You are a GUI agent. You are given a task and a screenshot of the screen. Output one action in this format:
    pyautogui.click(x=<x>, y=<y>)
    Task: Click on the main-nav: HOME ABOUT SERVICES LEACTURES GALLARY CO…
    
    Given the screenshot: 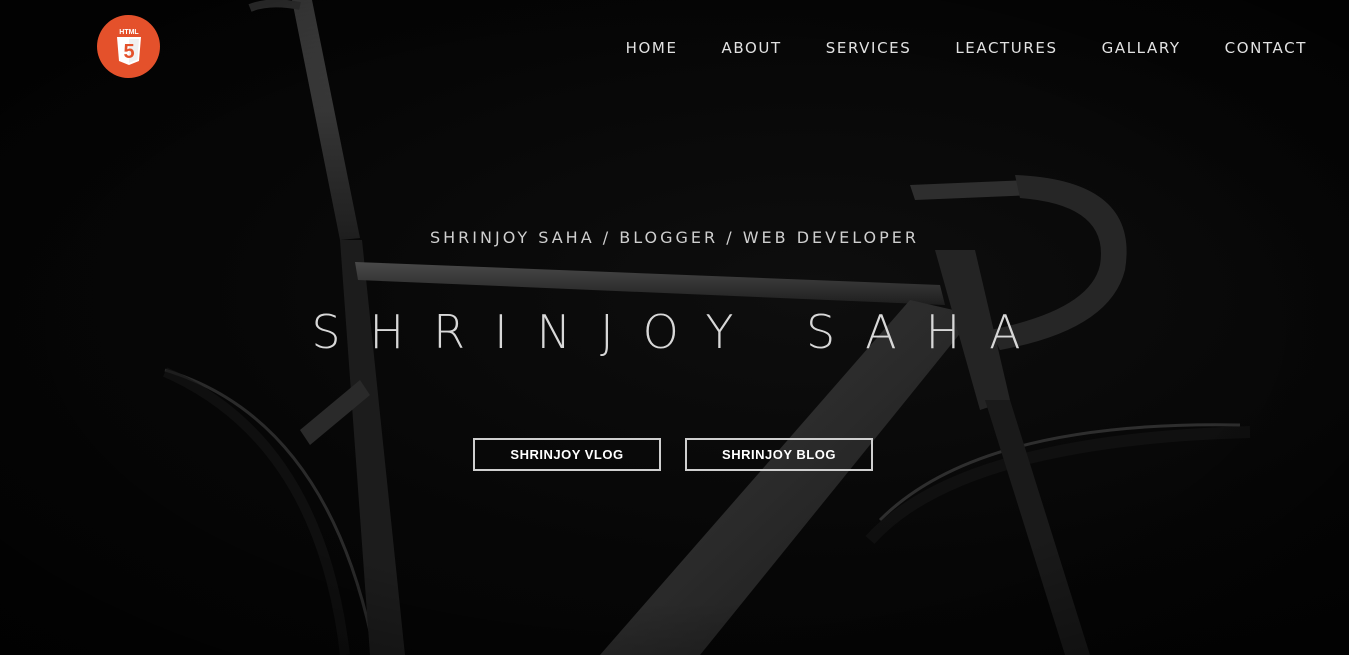 What is the action you would take?
    pyautogui.click(x=966, y=48)
    